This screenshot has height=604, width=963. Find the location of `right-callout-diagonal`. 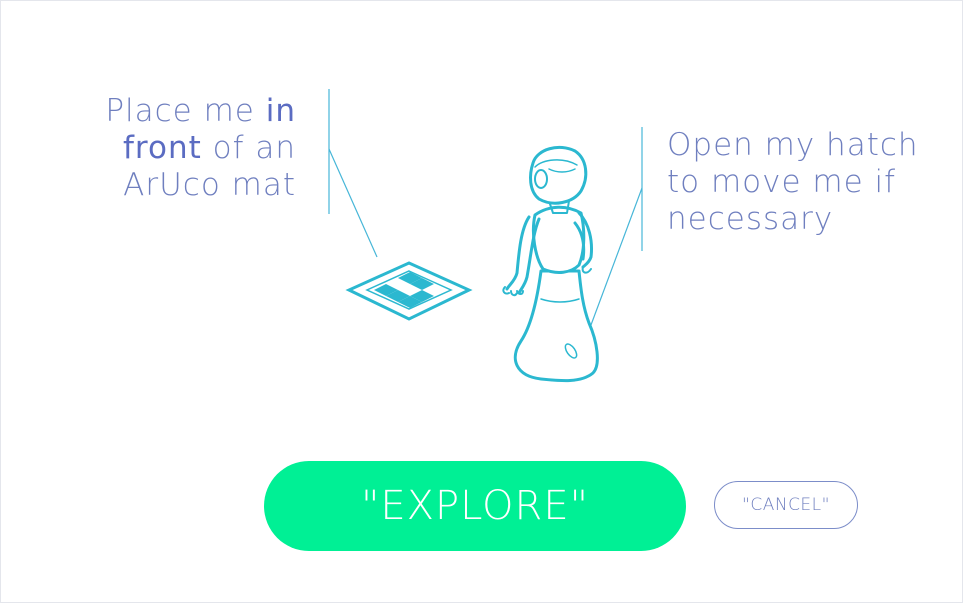

right-callout-diagonal is located at coordinates (615, 260).